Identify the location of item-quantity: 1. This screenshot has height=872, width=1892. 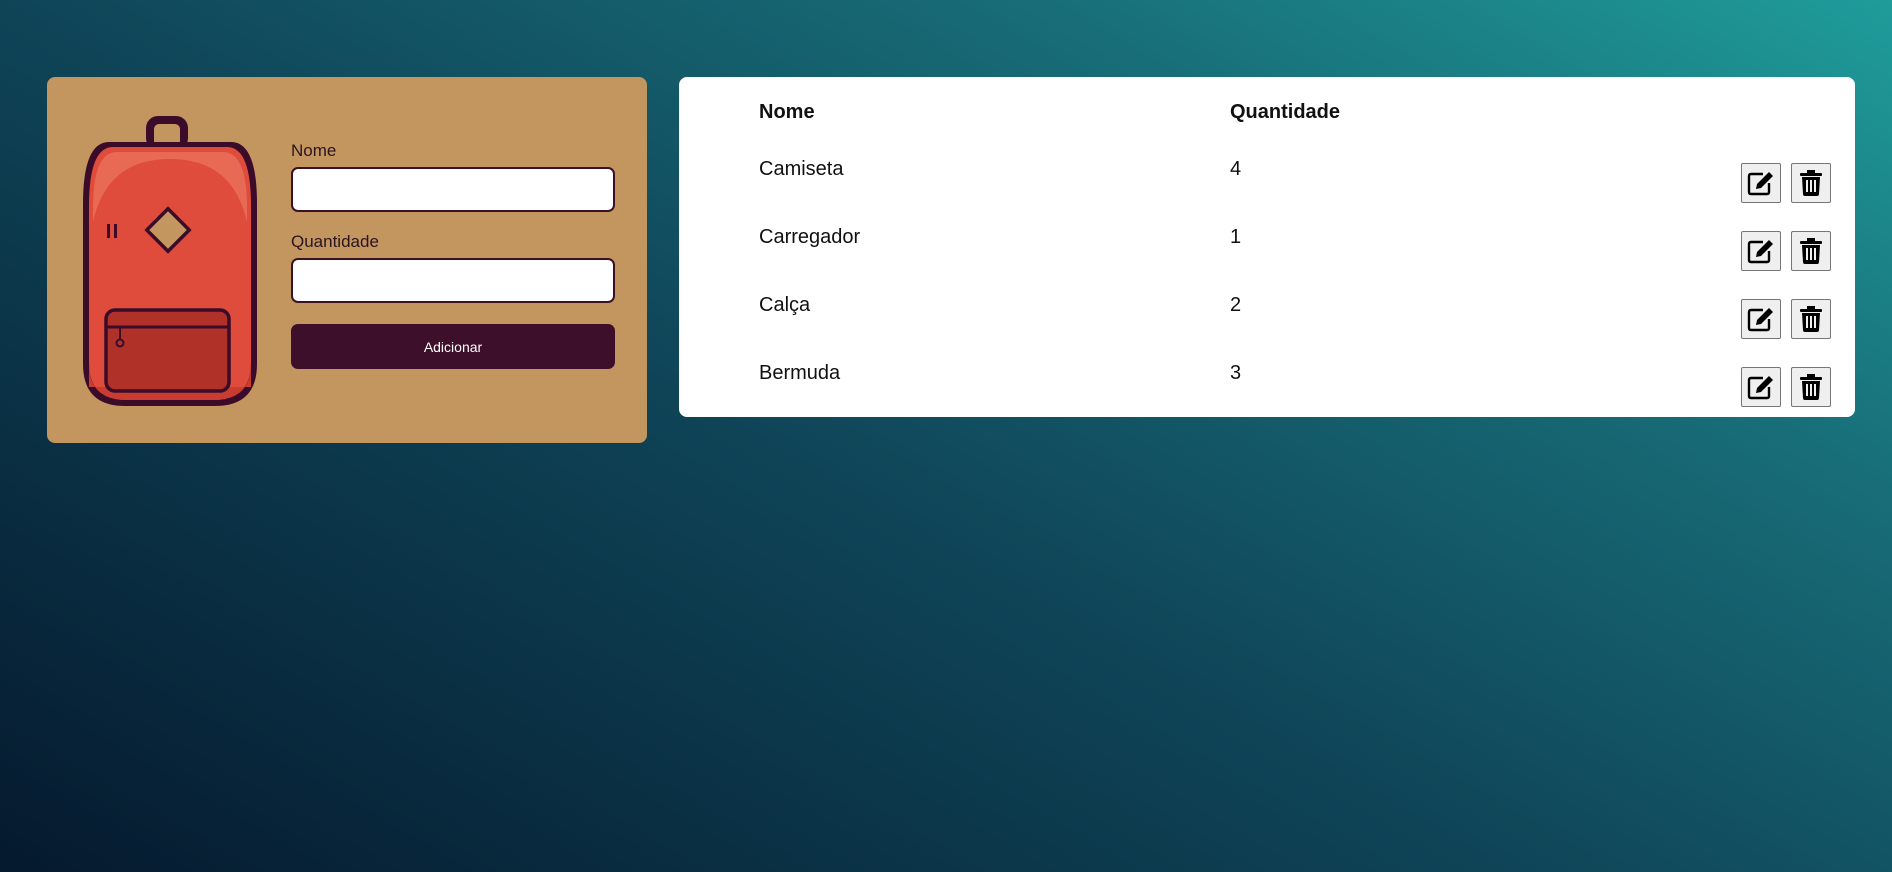
(1236, 237).